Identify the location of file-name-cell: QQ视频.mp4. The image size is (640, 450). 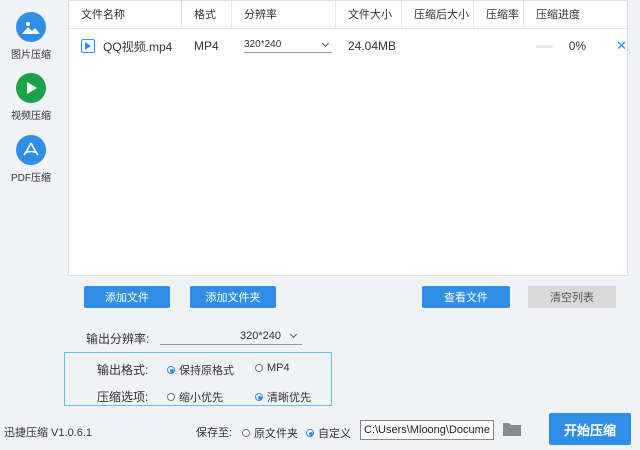
(125, 46).